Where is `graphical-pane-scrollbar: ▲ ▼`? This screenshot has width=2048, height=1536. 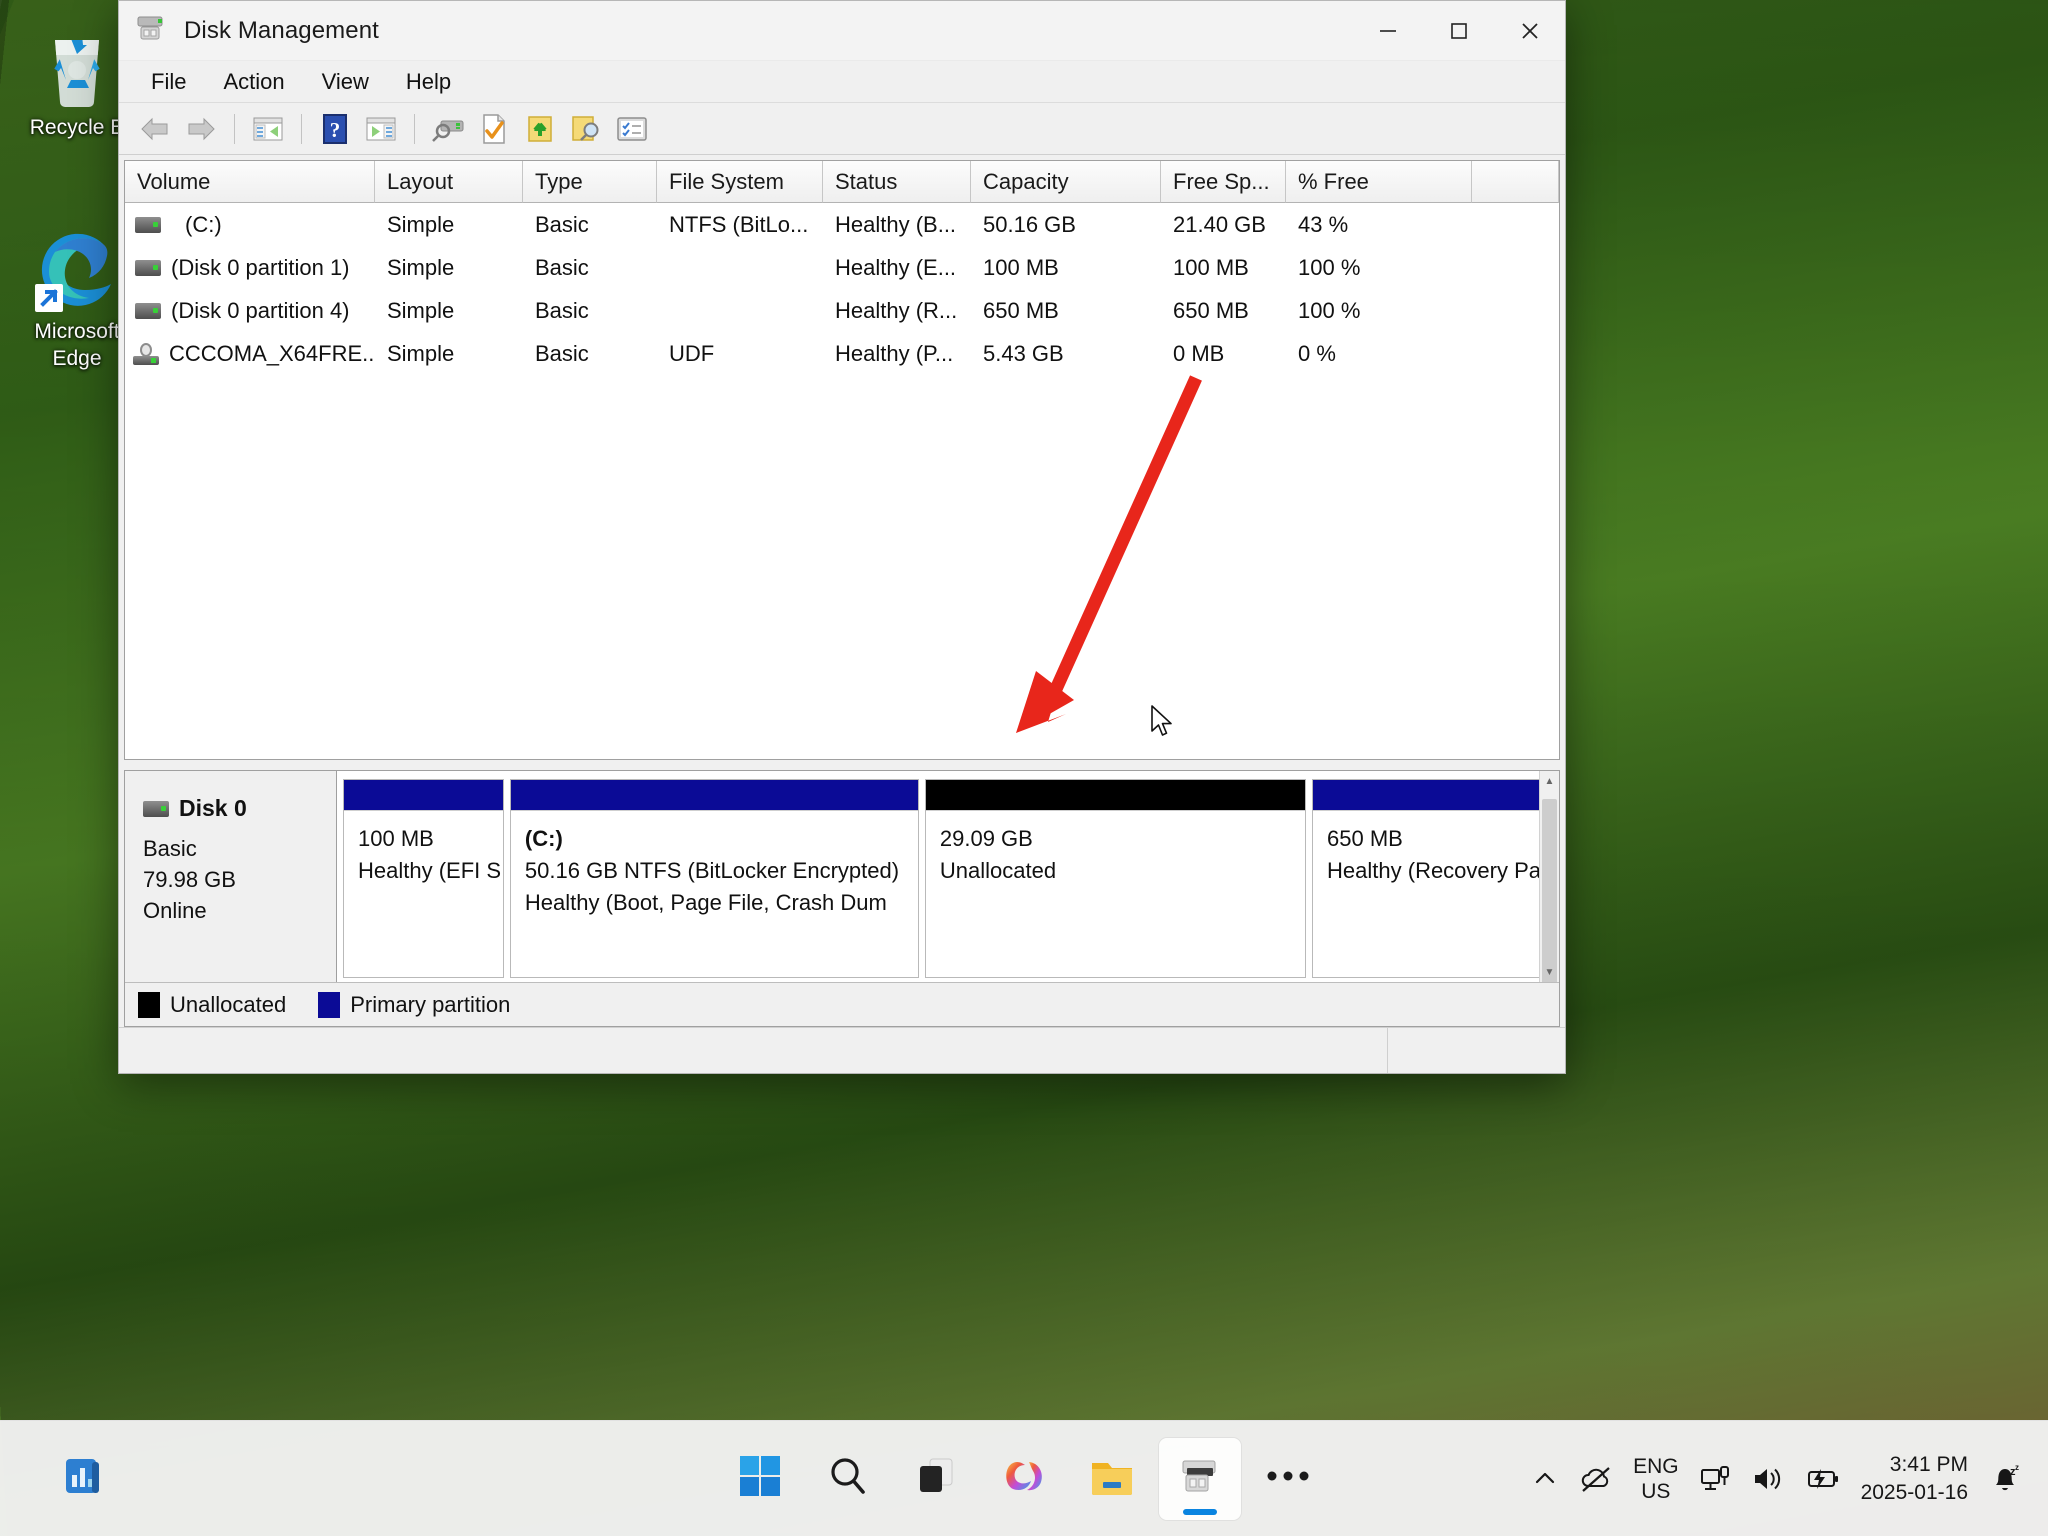 graphical-pane-scrollbar: ▲ ▼ is located at coordinates (1549, 876).